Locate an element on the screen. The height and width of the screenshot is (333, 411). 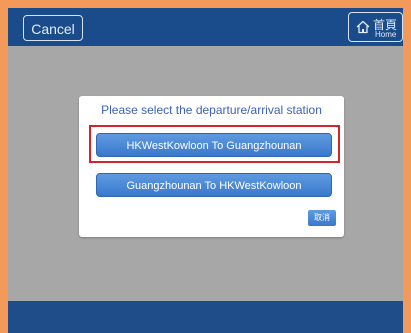
top-bar: Cancel 首頁 Home is located at coordinates (205, 27).